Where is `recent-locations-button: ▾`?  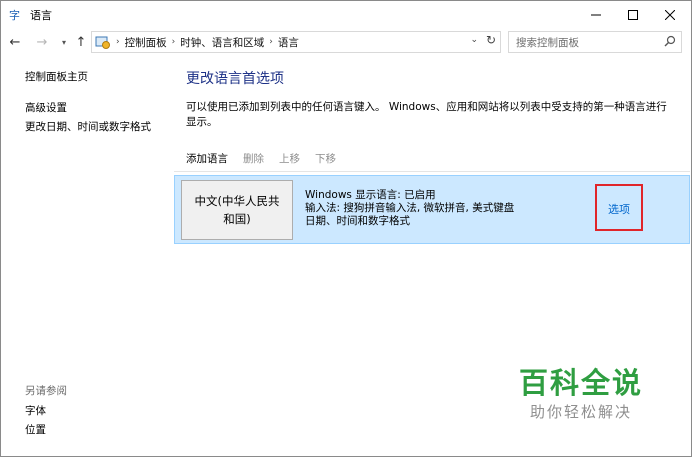 recent-locations-button: ▾ is located at coordinates (64, 42).